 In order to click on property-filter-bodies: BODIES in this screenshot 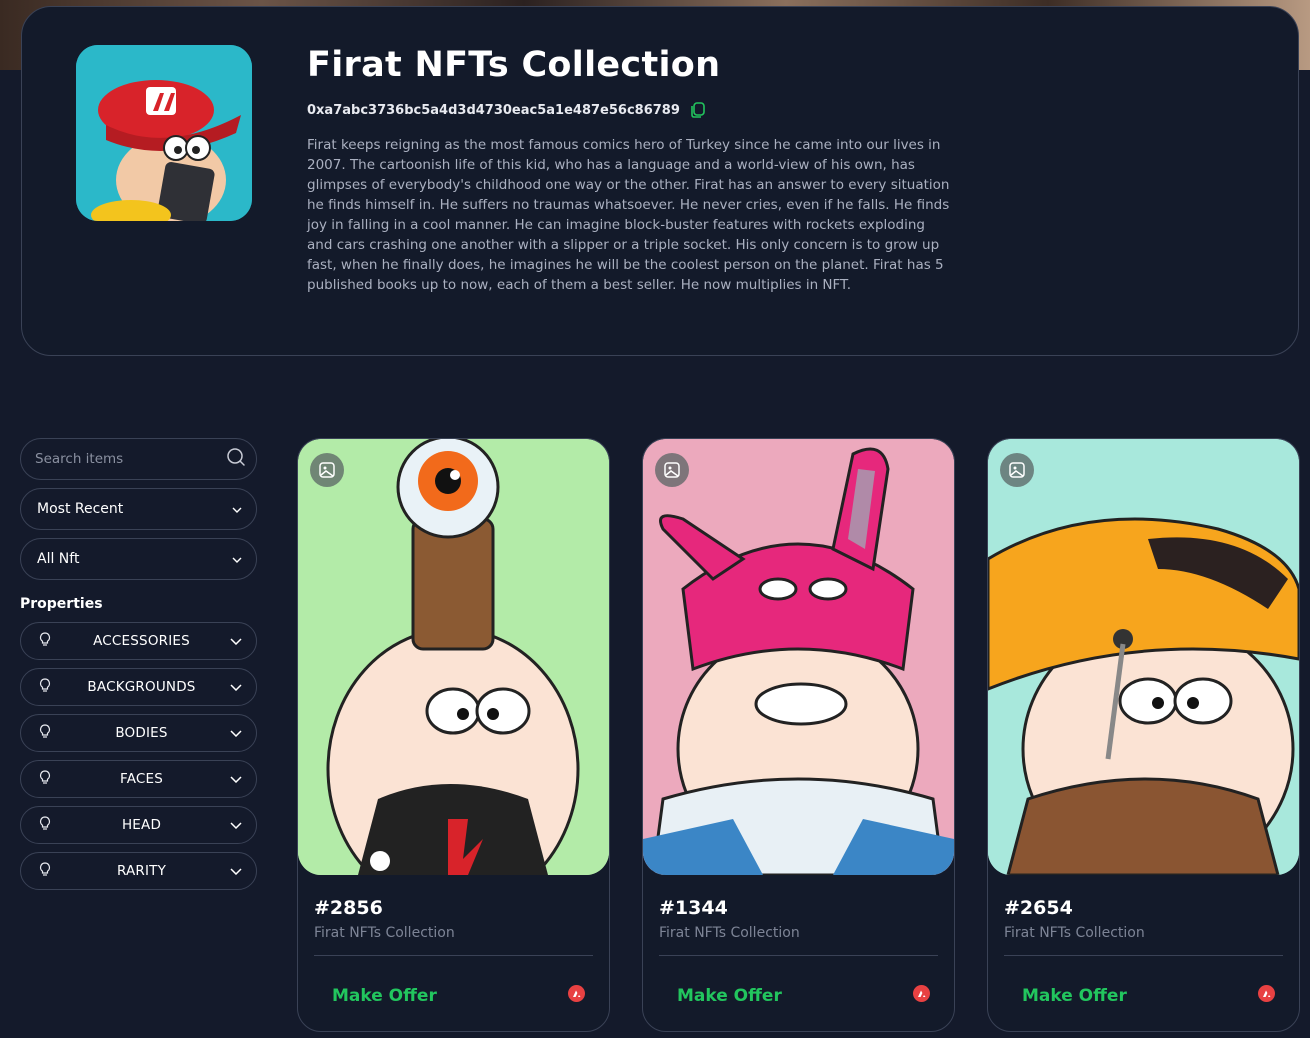, I will do `click(138, 733)`.